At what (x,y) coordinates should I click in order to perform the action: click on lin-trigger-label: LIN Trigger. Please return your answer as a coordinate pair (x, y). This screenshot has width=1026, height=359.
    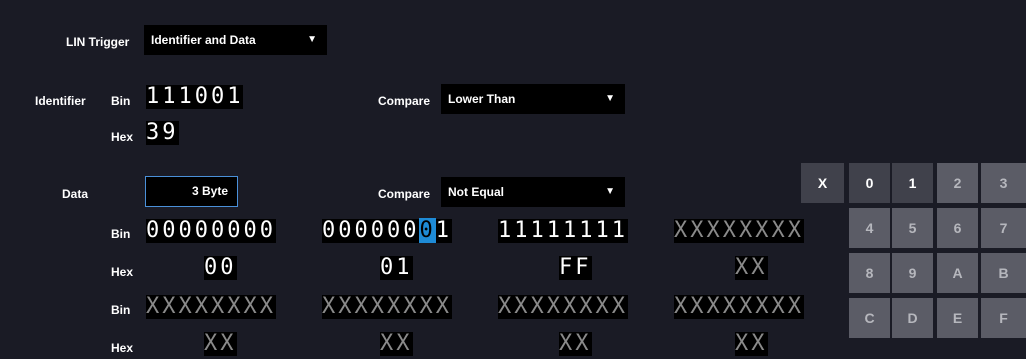
    Looking at the image, I should click on (98, 42).